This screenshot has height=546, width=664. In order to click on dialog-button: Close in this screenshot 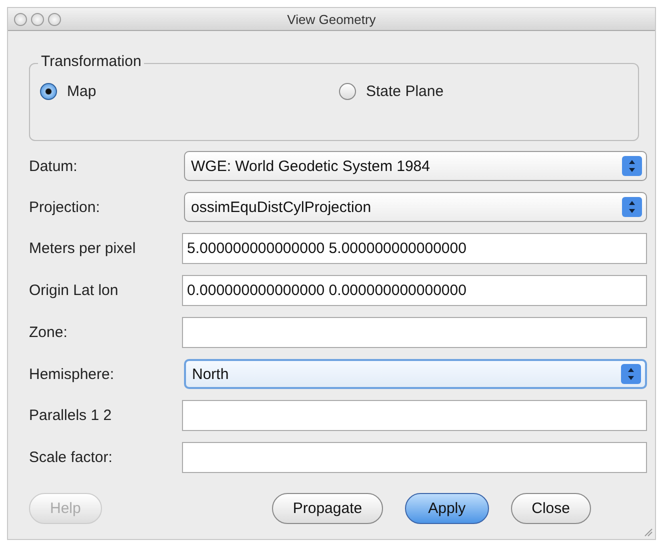, I will do `click(550, 508)`.